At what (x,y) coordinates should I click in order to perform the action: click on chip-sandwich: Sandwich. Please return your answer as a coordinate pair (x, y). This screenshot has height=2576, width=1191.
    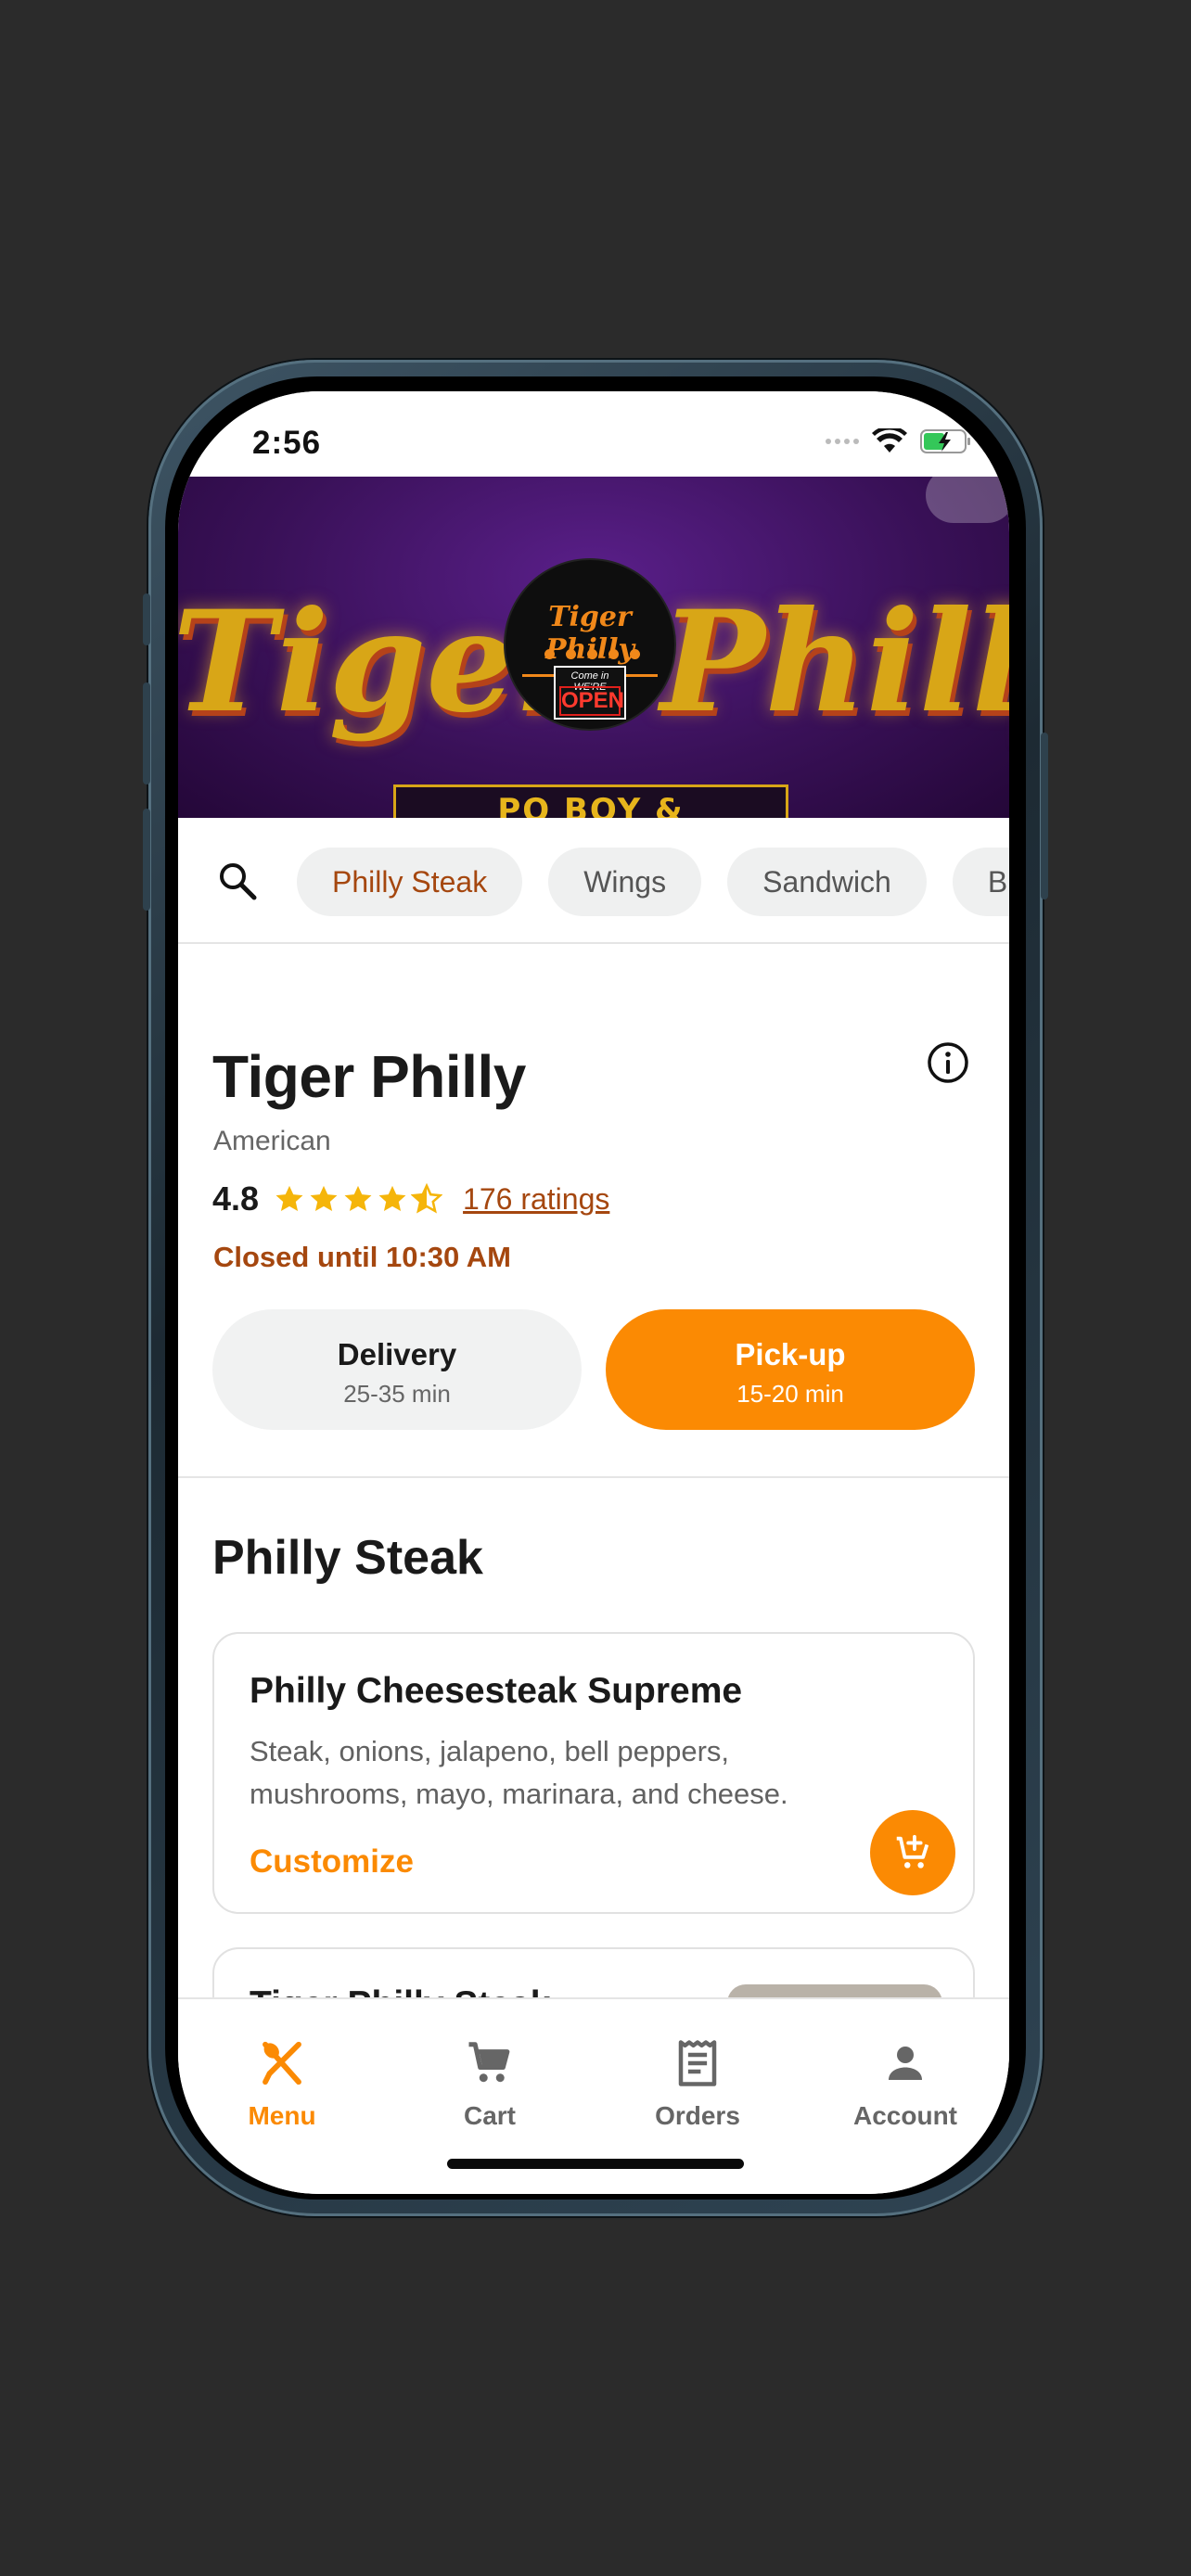
    Looking at the image, I should click on (827, 882).